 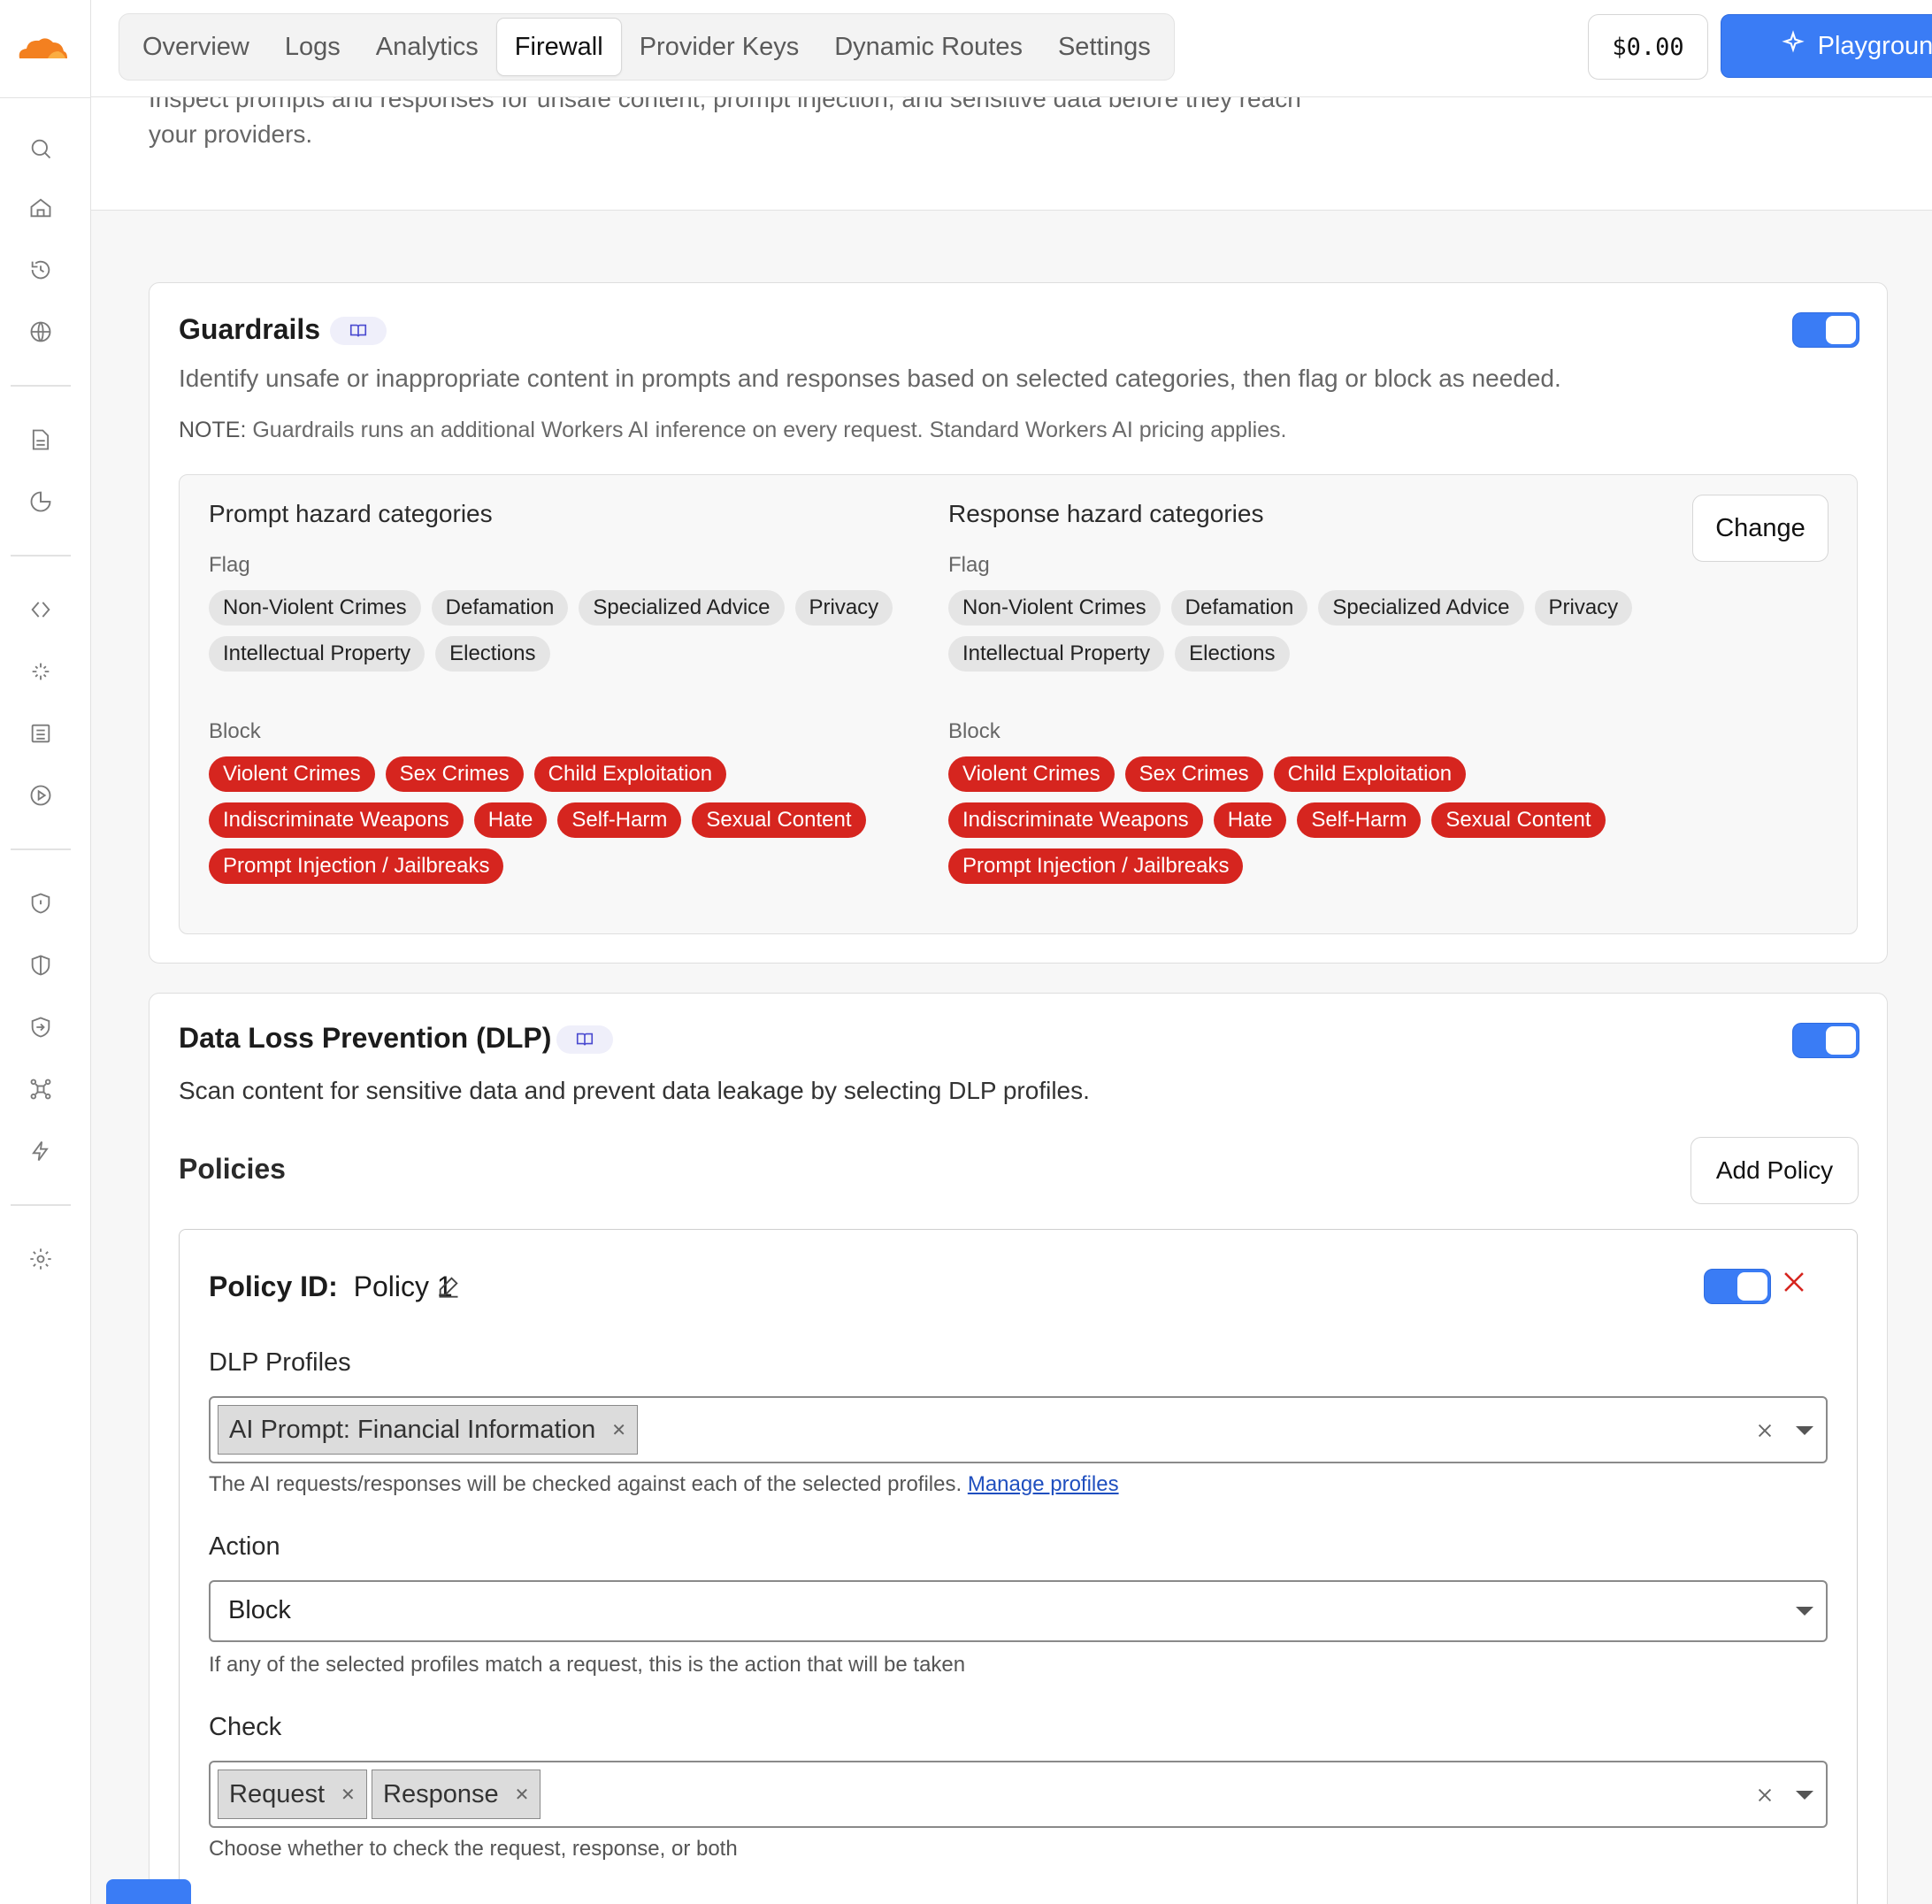 I want to click on prompt-flag-label: Flag, so click(x=229, y=565).